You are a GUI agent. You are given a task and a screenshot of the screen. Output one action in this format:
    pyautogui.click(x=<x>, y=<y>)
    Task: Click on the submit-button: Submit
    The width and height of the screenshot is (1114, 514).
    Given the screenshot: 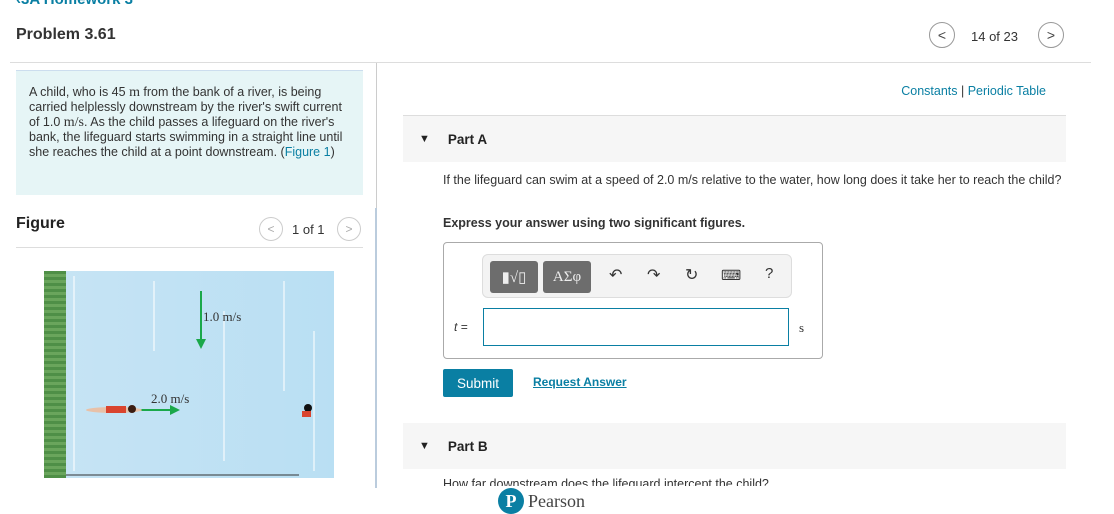 What is the action you would take?
    pyautogui.click(x=478, y=383)
    